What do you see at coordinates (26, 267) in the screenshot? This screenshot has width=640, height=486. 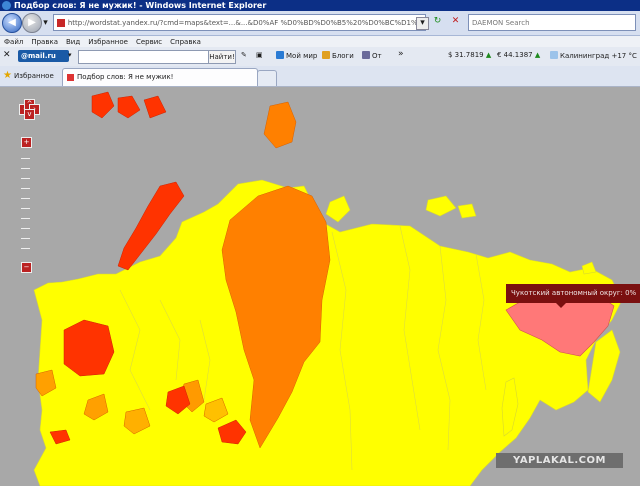 I see `zoom-out-button: −` at bounding box center [26, 267].